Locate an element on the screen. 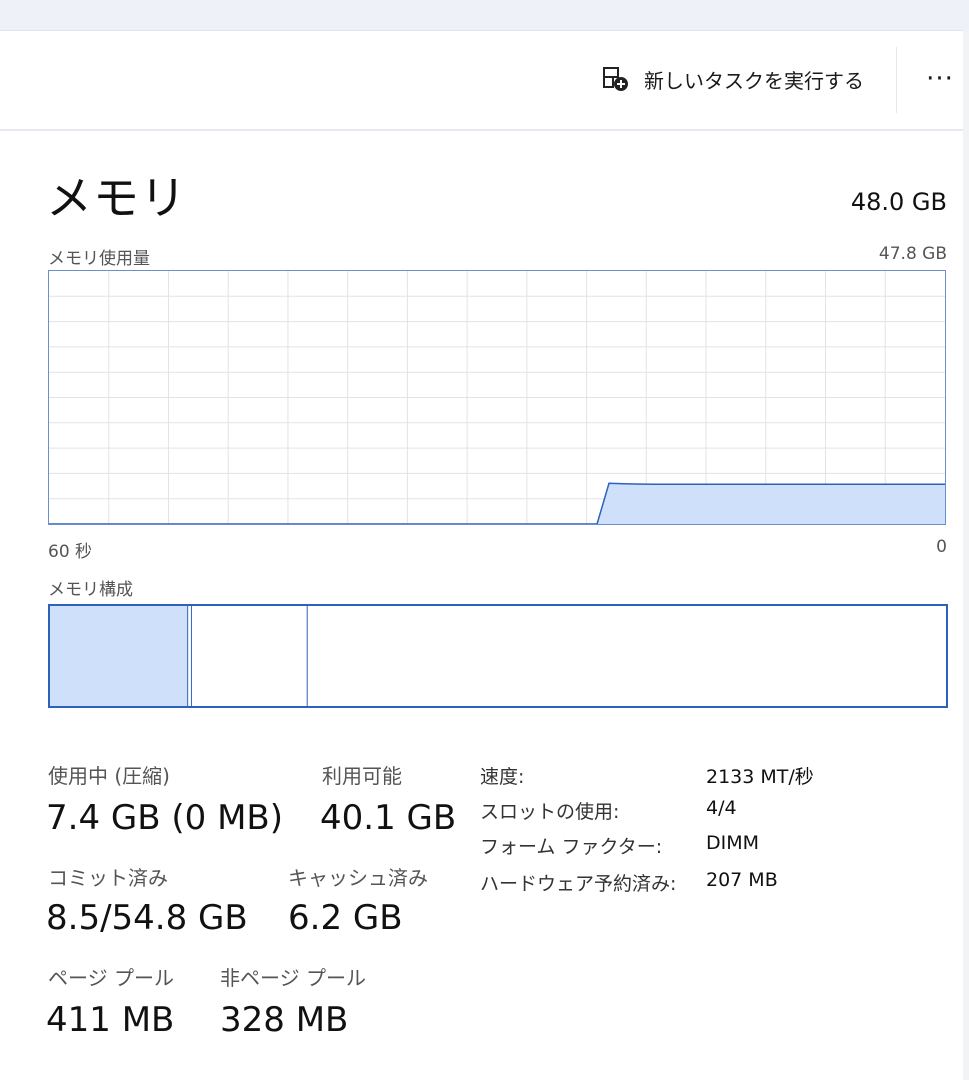 The width and height of the screenshot is (969, 1080). time-axis-right: 0 is located at coordinates (941, 547).